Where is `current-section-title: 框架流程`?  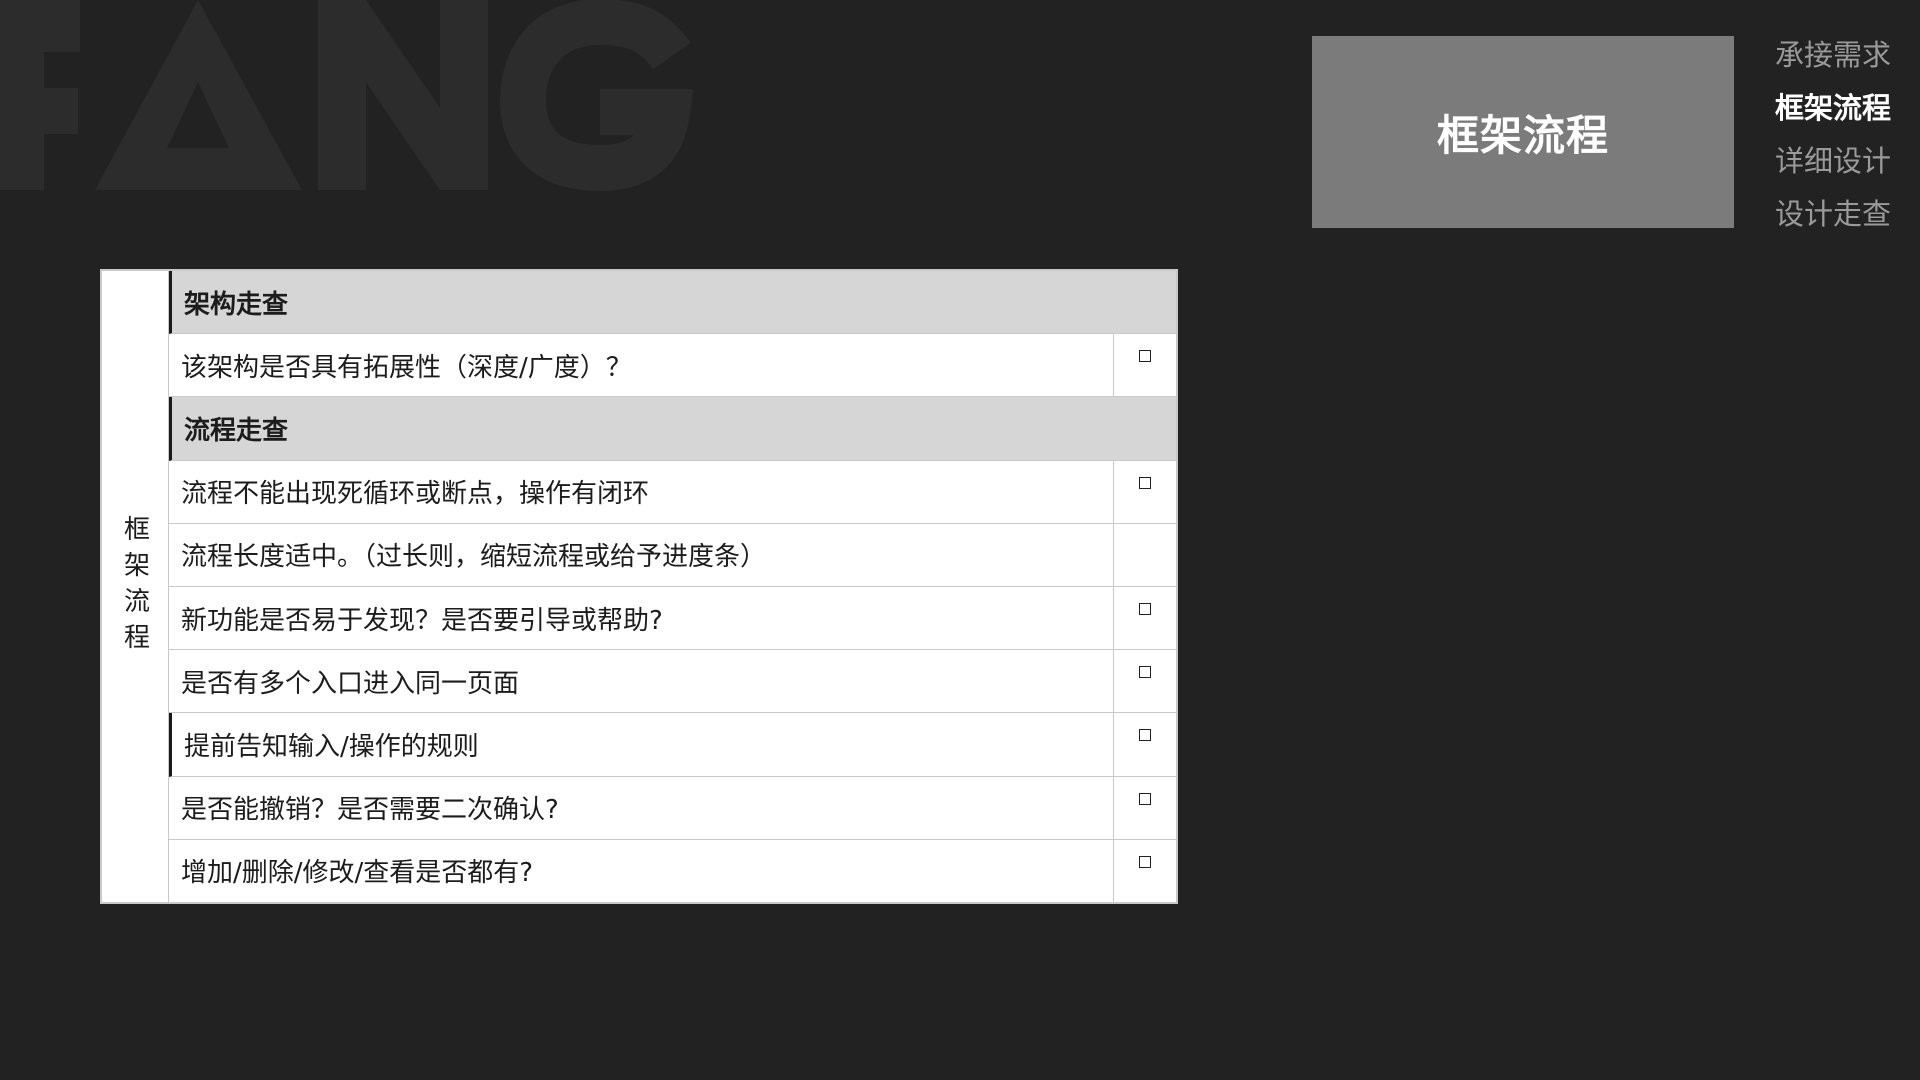 current-section-title: 框架流程 is located at coordinates (1522, 135).